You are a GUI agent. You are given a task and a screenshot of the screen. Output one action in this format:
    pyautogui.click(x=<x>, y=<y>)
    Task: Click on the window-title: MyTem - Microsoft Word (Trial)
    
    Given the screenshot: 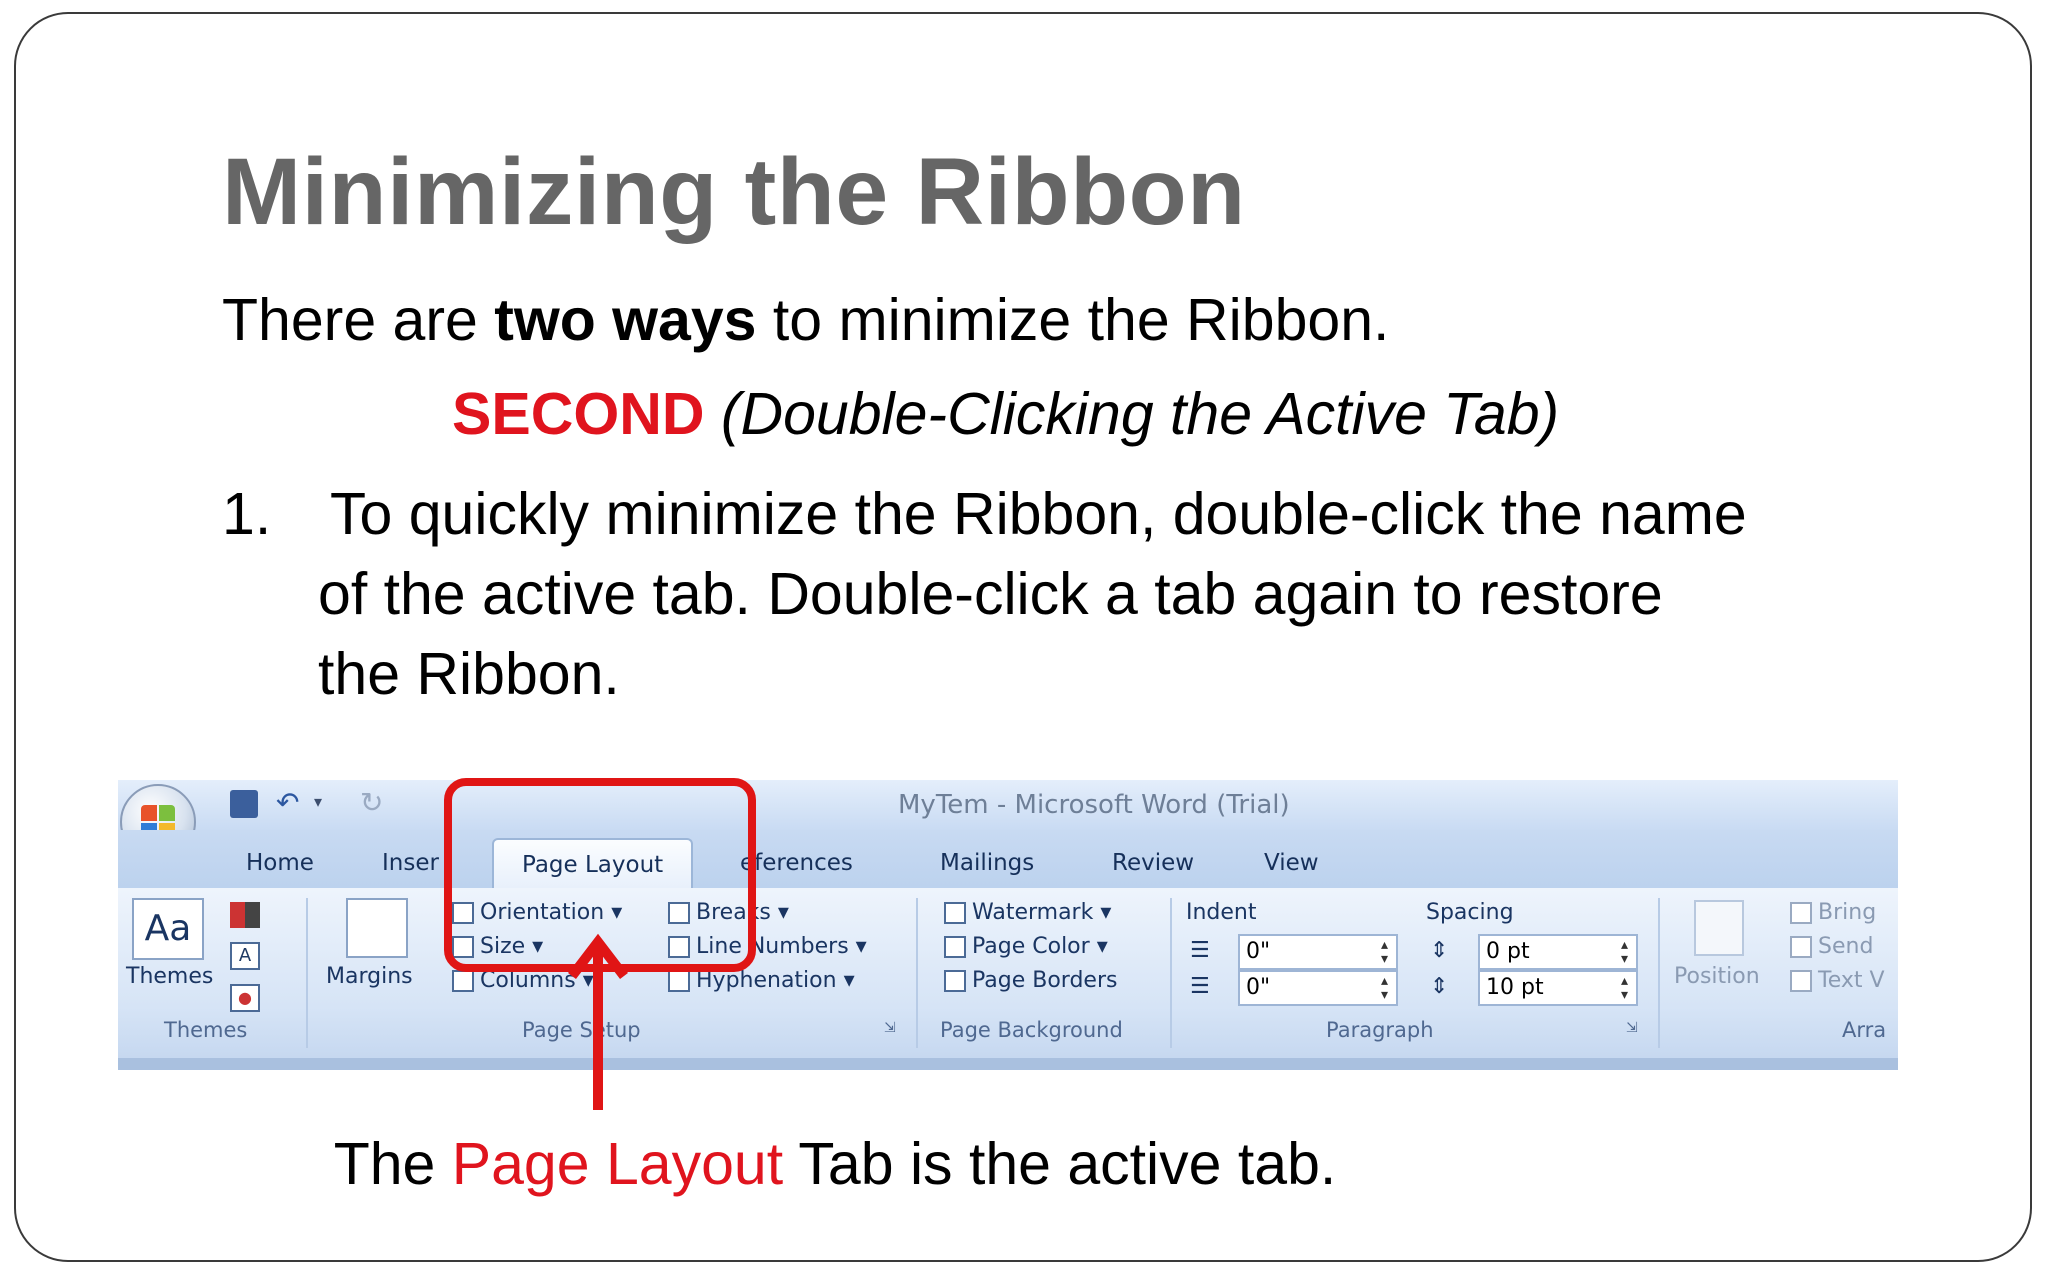 What is the action you would take?
    pyautogui.click(x=1094, y=805)
    